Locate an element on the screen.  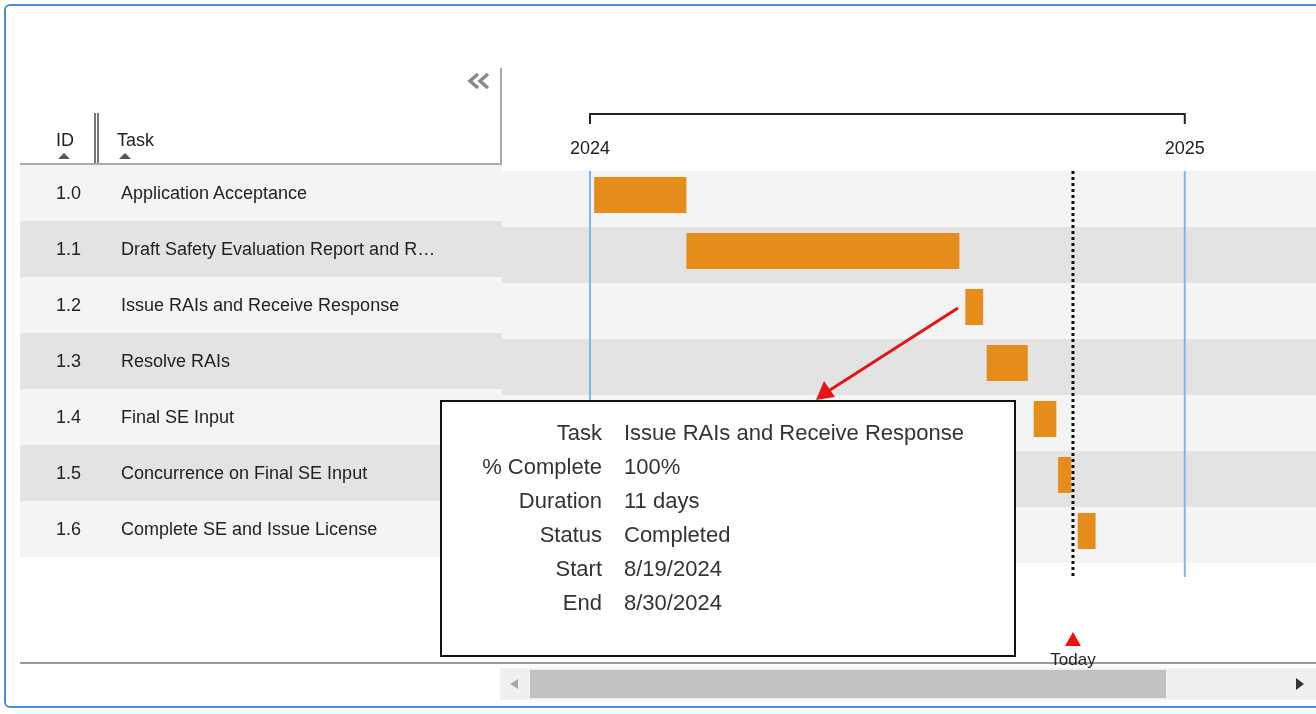
tooltip-label: End is located at coordinates (581, 603).